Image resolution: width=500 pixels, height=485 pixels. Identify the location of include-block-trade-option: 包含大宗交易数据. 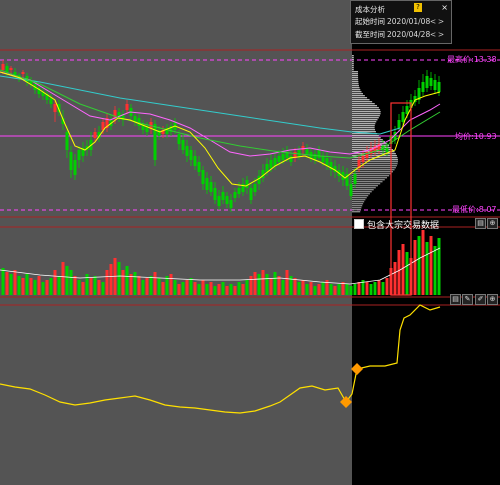
(396, 224).